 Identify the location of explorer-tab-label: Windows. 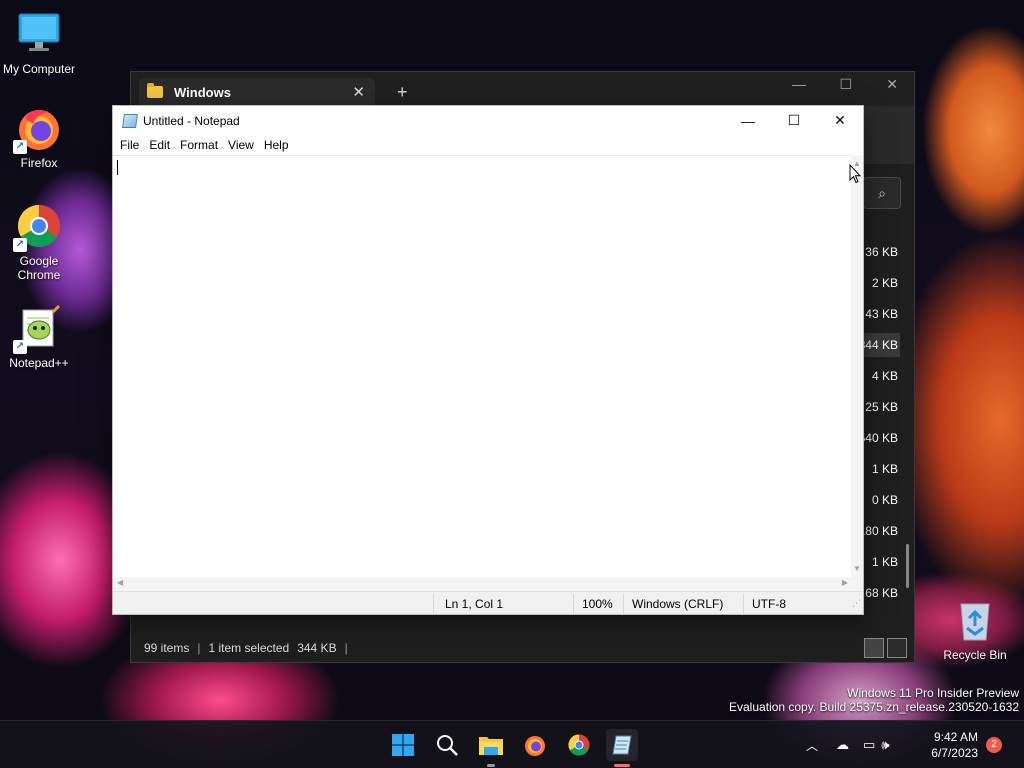
(202, 92).